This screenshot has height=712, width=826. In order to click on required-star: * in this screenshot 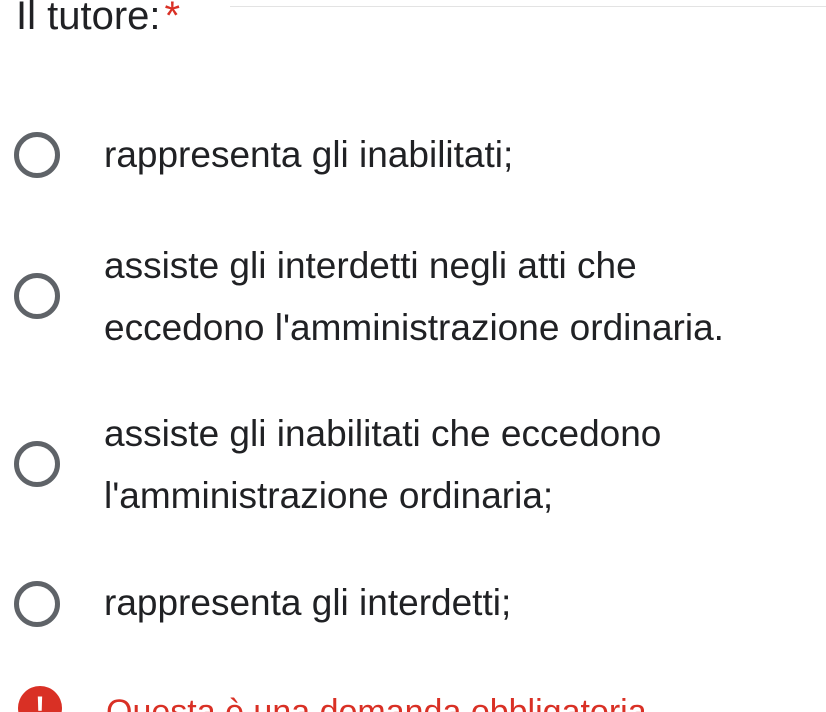, I will do `click(172, 19)`.